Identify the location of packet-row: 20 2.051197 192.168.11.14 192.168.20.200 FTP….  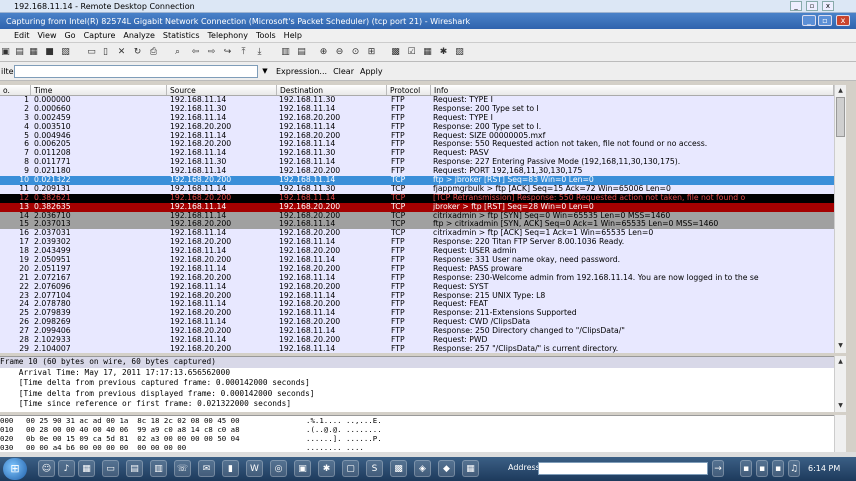
(417, 269).